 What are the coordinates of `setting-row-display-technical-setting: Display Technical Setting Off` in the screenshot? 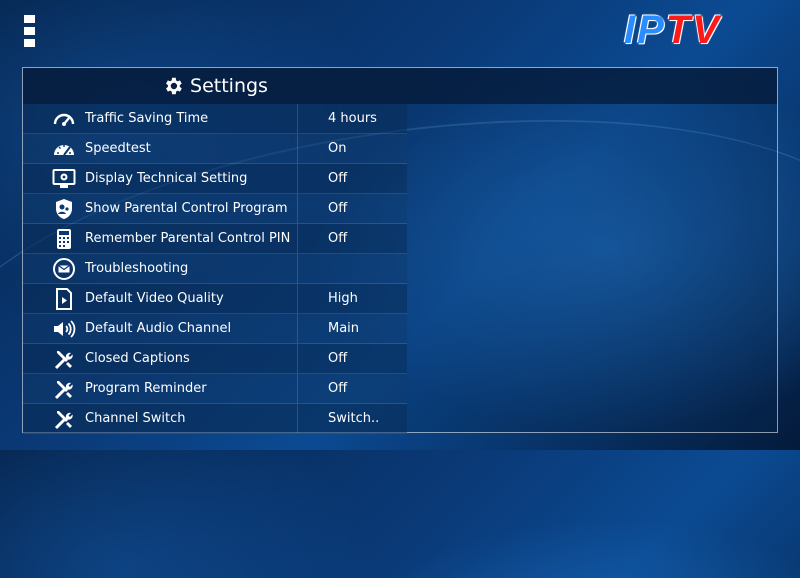 It's located at (215, 179).